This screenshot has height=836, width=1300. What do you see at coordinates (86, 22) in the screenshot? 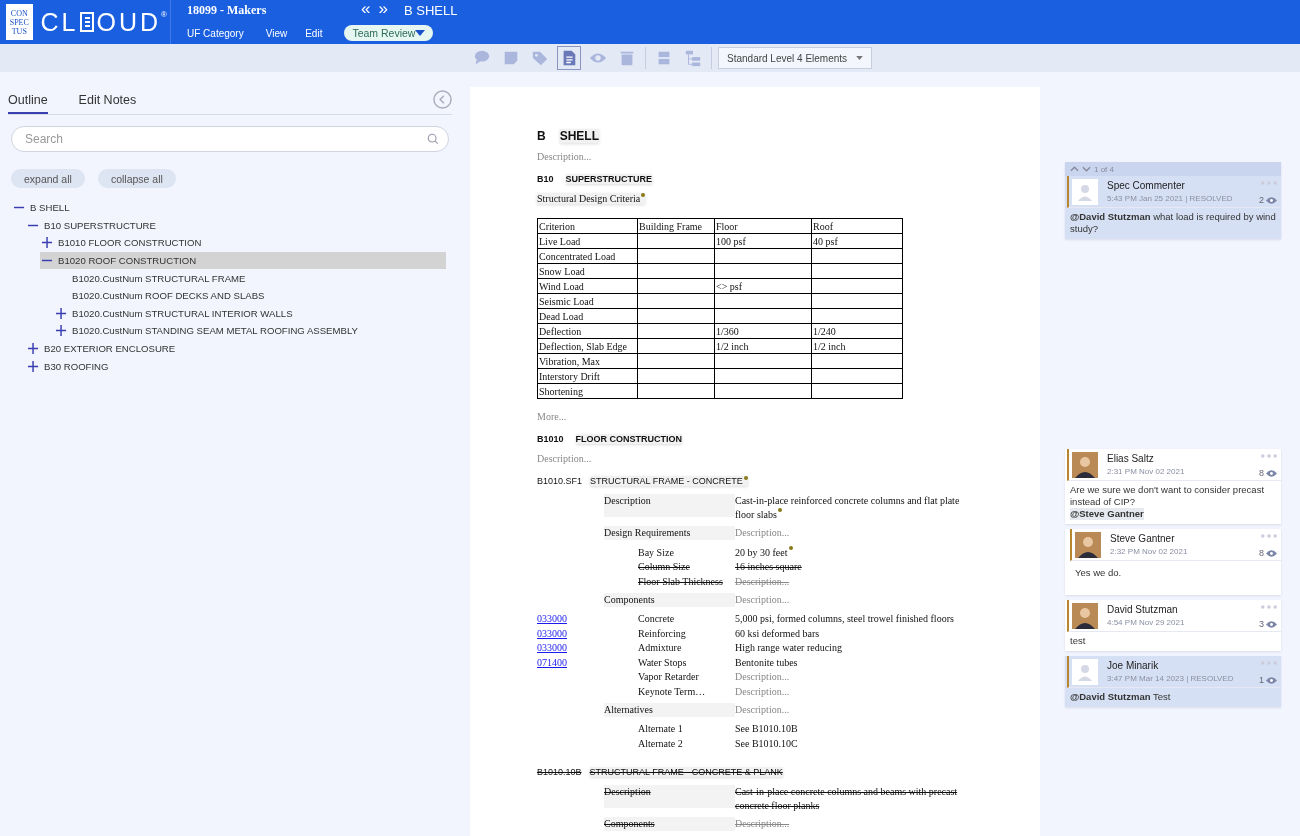
I see `logo-letter-icon` at bounding box center [86, 22].